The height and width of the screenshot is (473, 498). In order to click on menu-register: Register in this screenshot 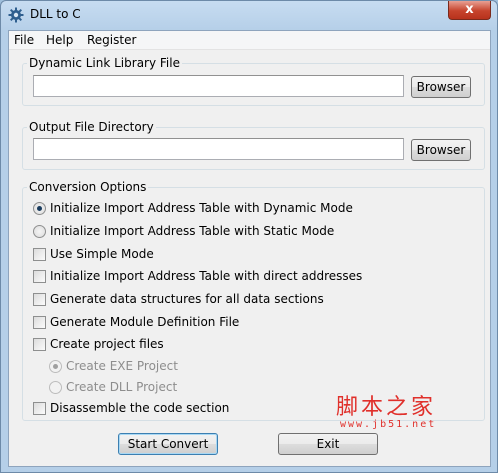, I will do `click(111, 40)`.